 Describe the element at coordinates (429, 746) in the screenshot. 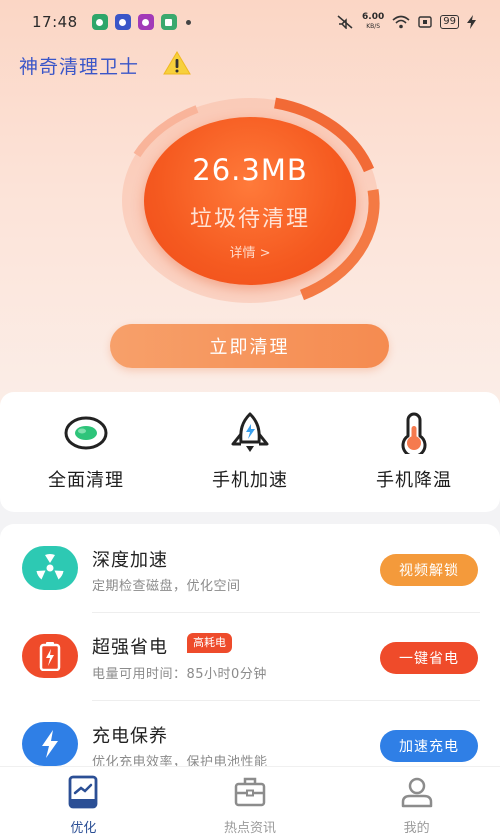

I see `fast-charge-button: 加速充电` at that location.